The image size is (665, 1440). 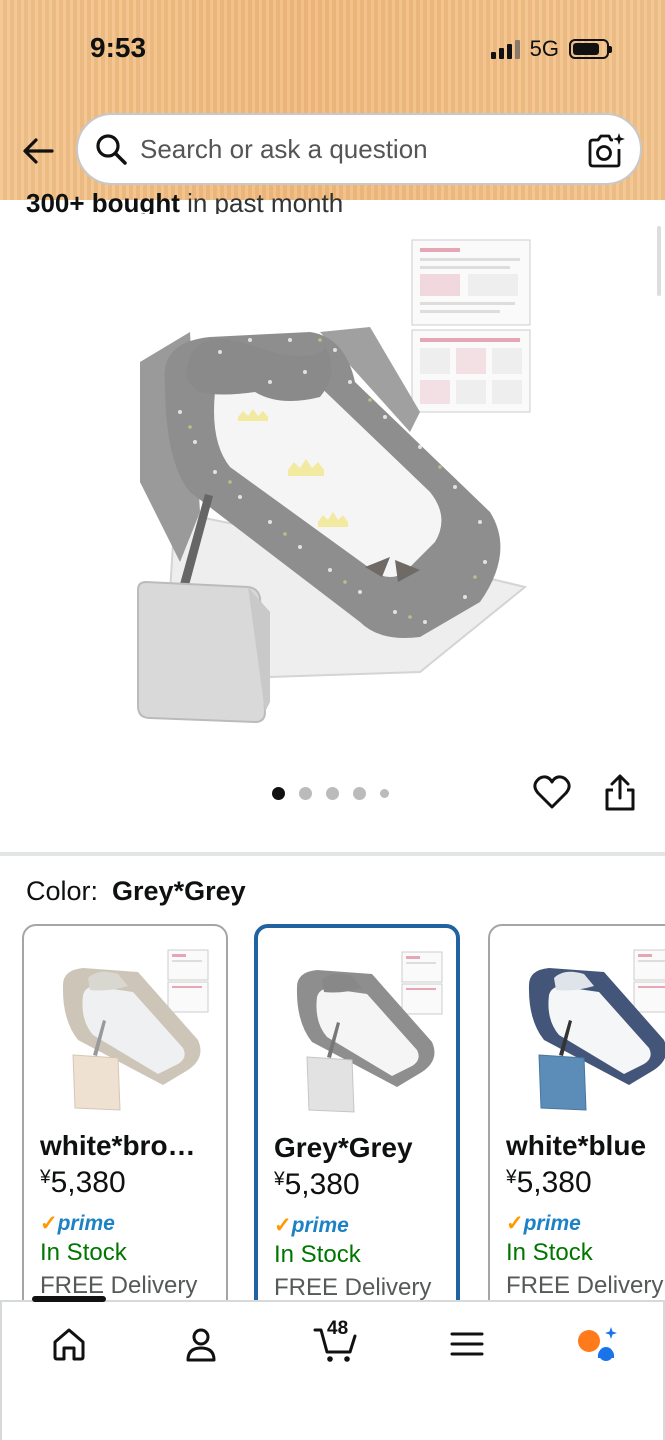 What do you see at coordinates (343, 1147) in the screenshot?
I see `variant-name: Grey*Grey` at bounding box center [343, 1147].